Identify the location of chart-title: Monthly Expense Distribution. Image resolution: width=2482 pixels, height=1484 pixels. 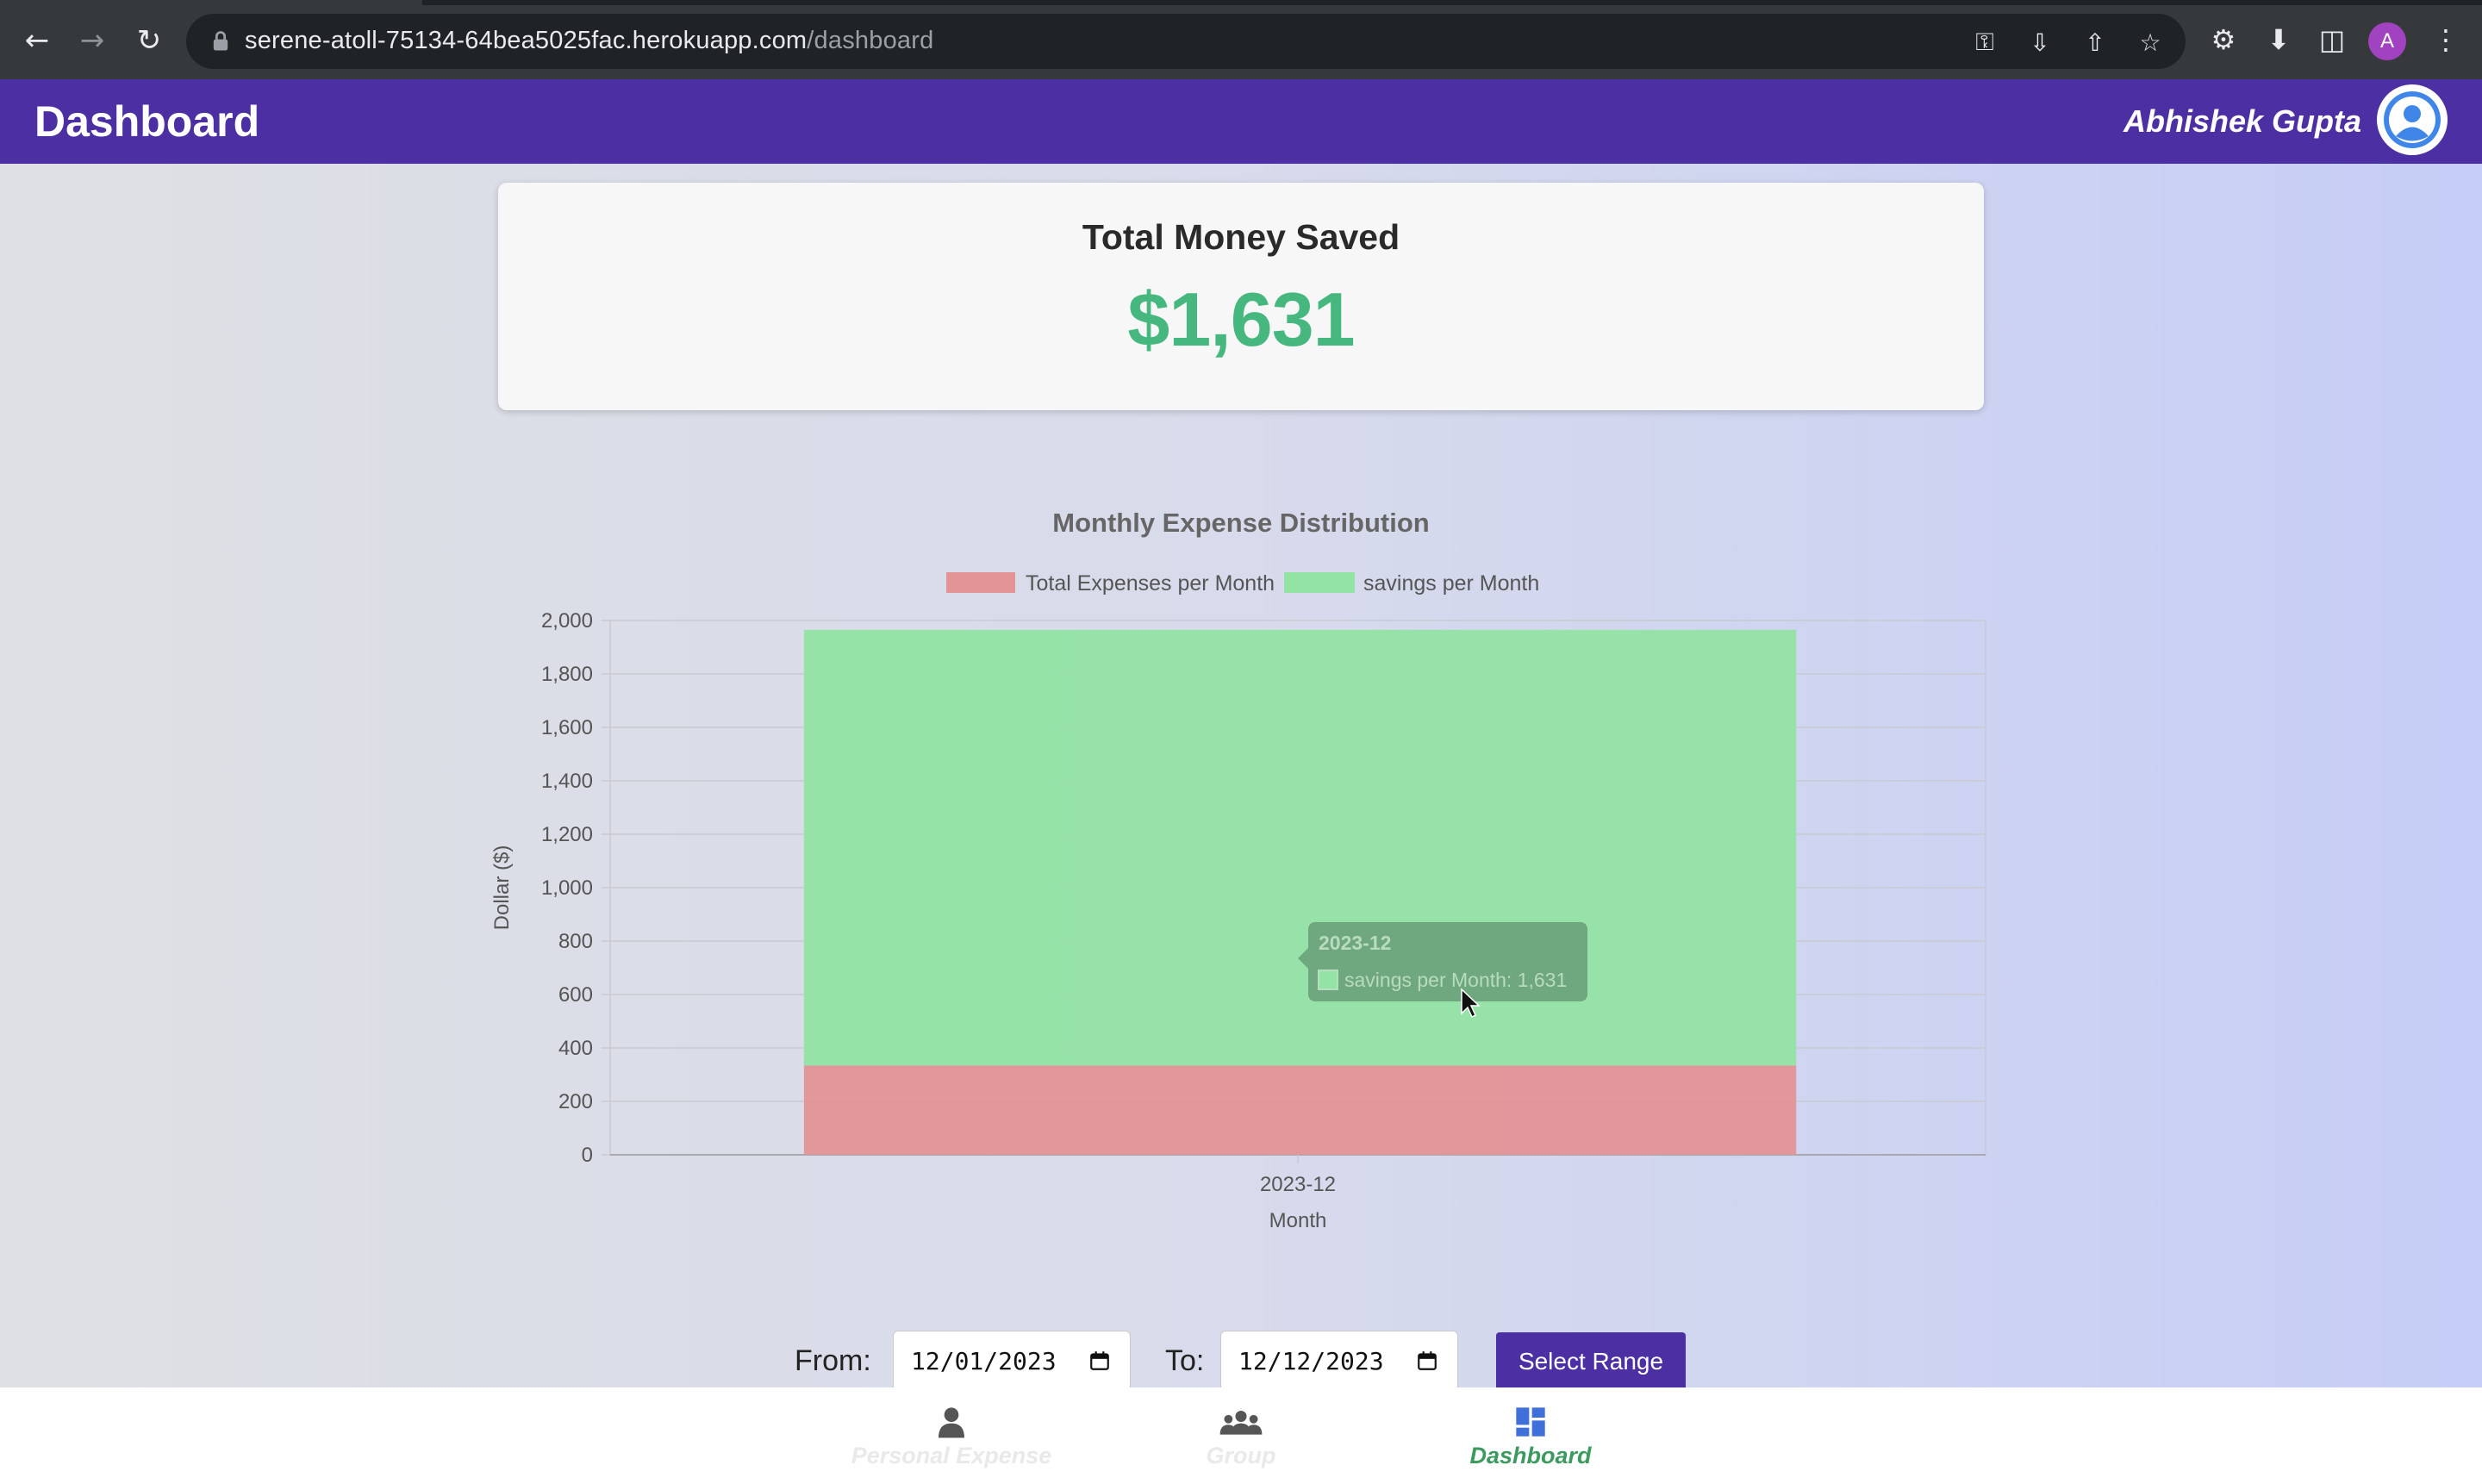
(1240, 523).